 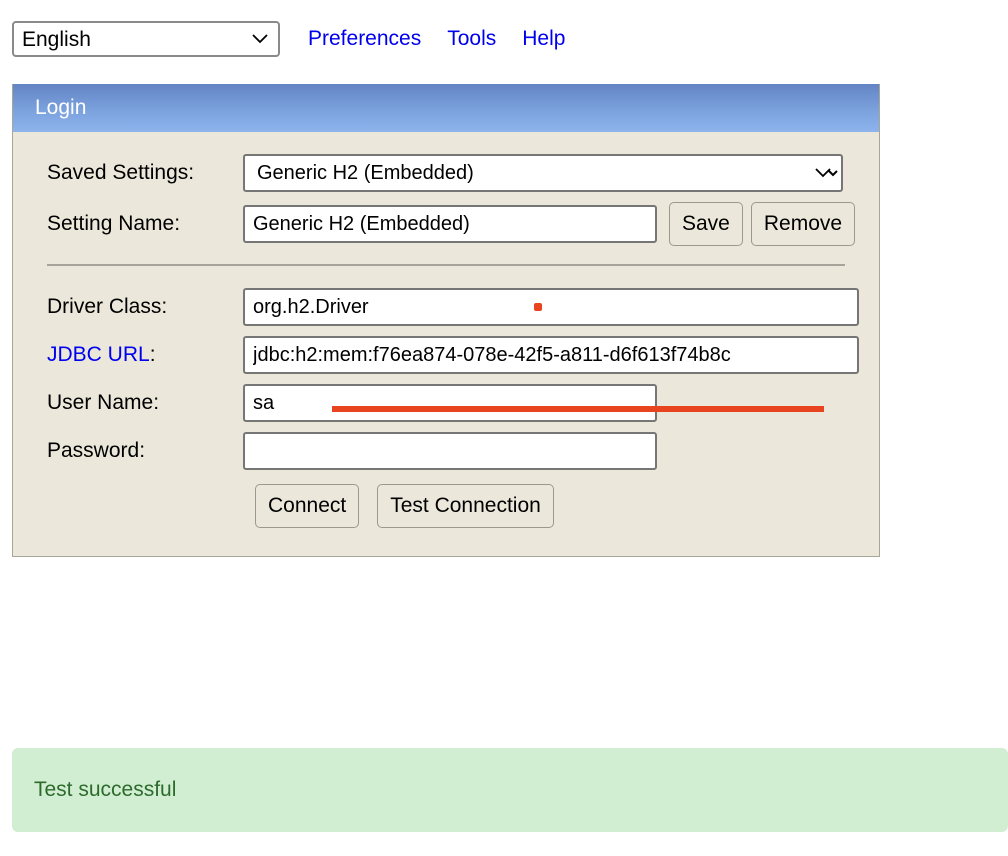 What do you see at coordinates (510, 790) in the screenshot?
I see `status-banner: Test successful` at bounding box center [510, 790].